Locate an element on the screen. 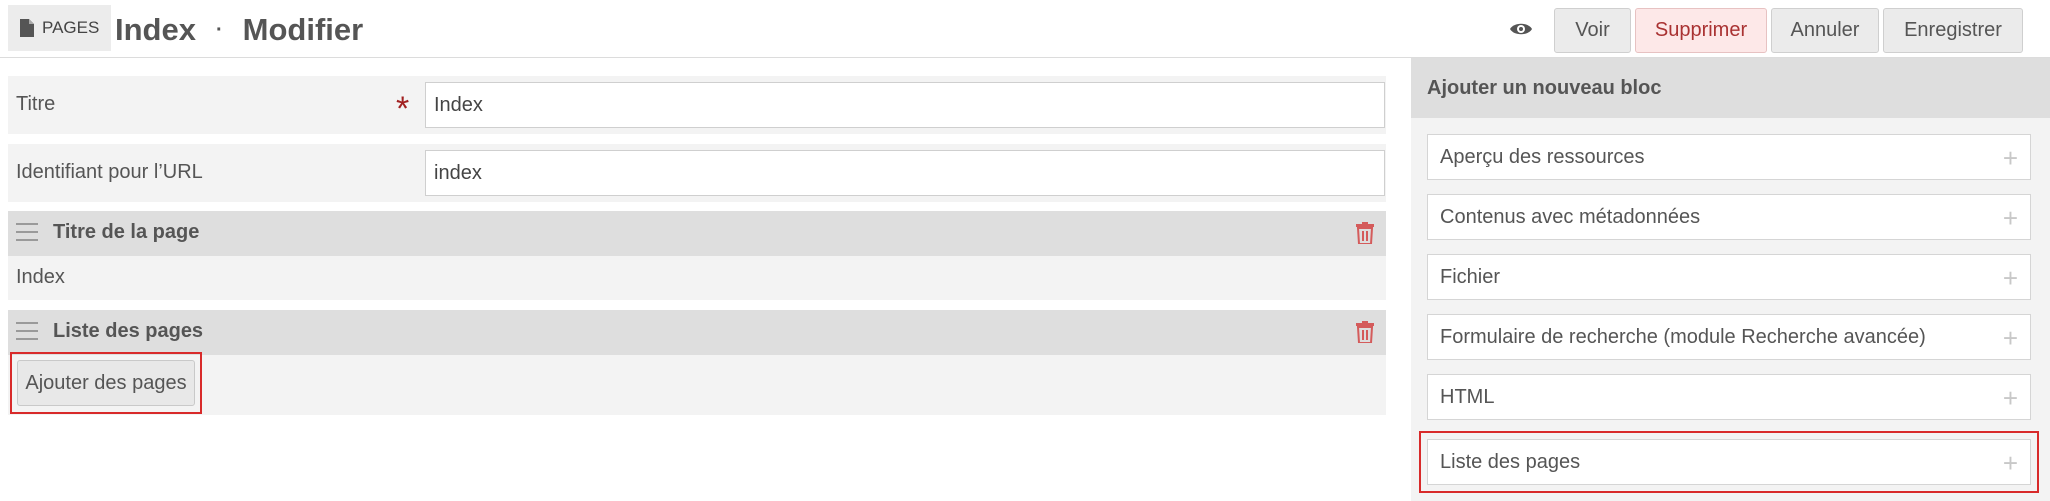 The image size is (2050, 501). slug-field-row: Identifiant pour l’URL index is located at coordinates (697, 173).